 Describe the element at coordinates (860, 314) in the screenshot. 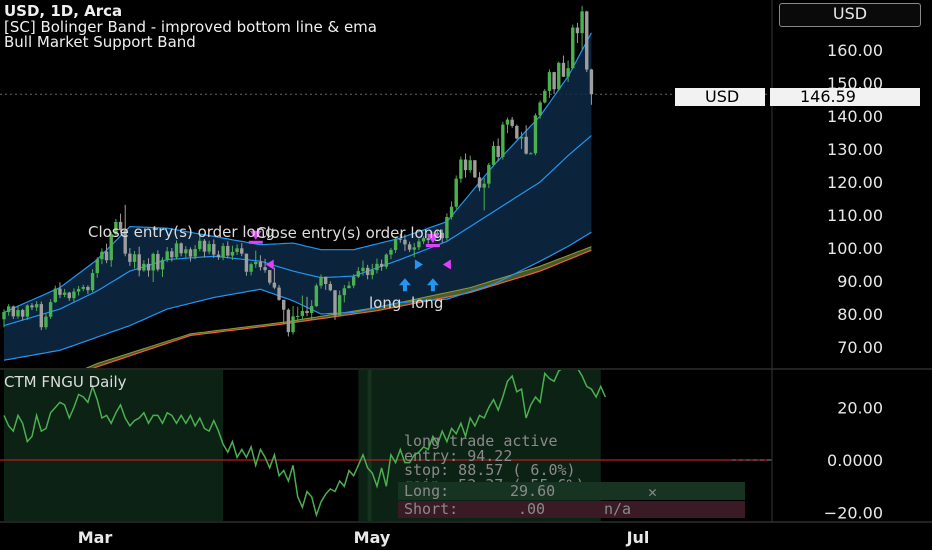

I see `price-tick-label: 80.00` at that location.